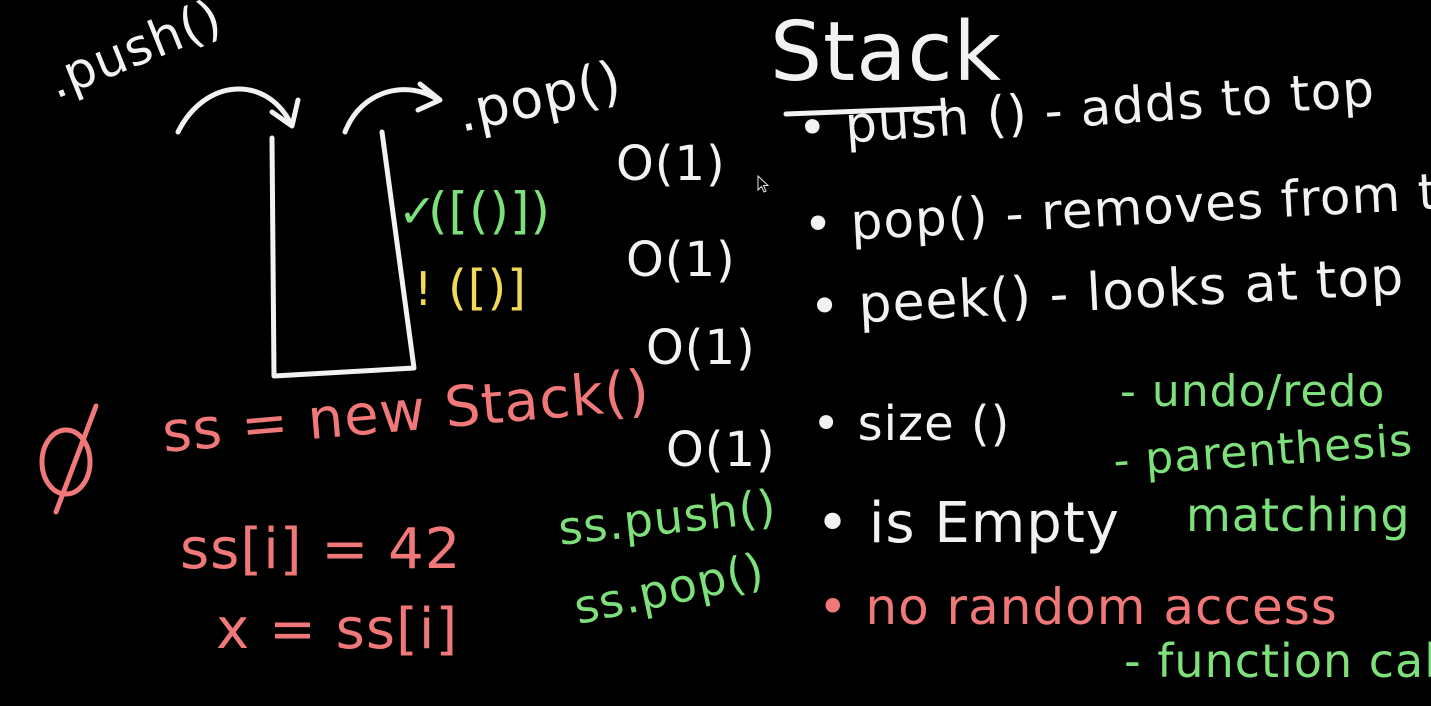 This screenshot has width=1431, height=706. What do you see at coordinates (321, 549) in the screenshot?
I see `code-line-assign: ss[i] = 42` at bounding box center [321, 549].